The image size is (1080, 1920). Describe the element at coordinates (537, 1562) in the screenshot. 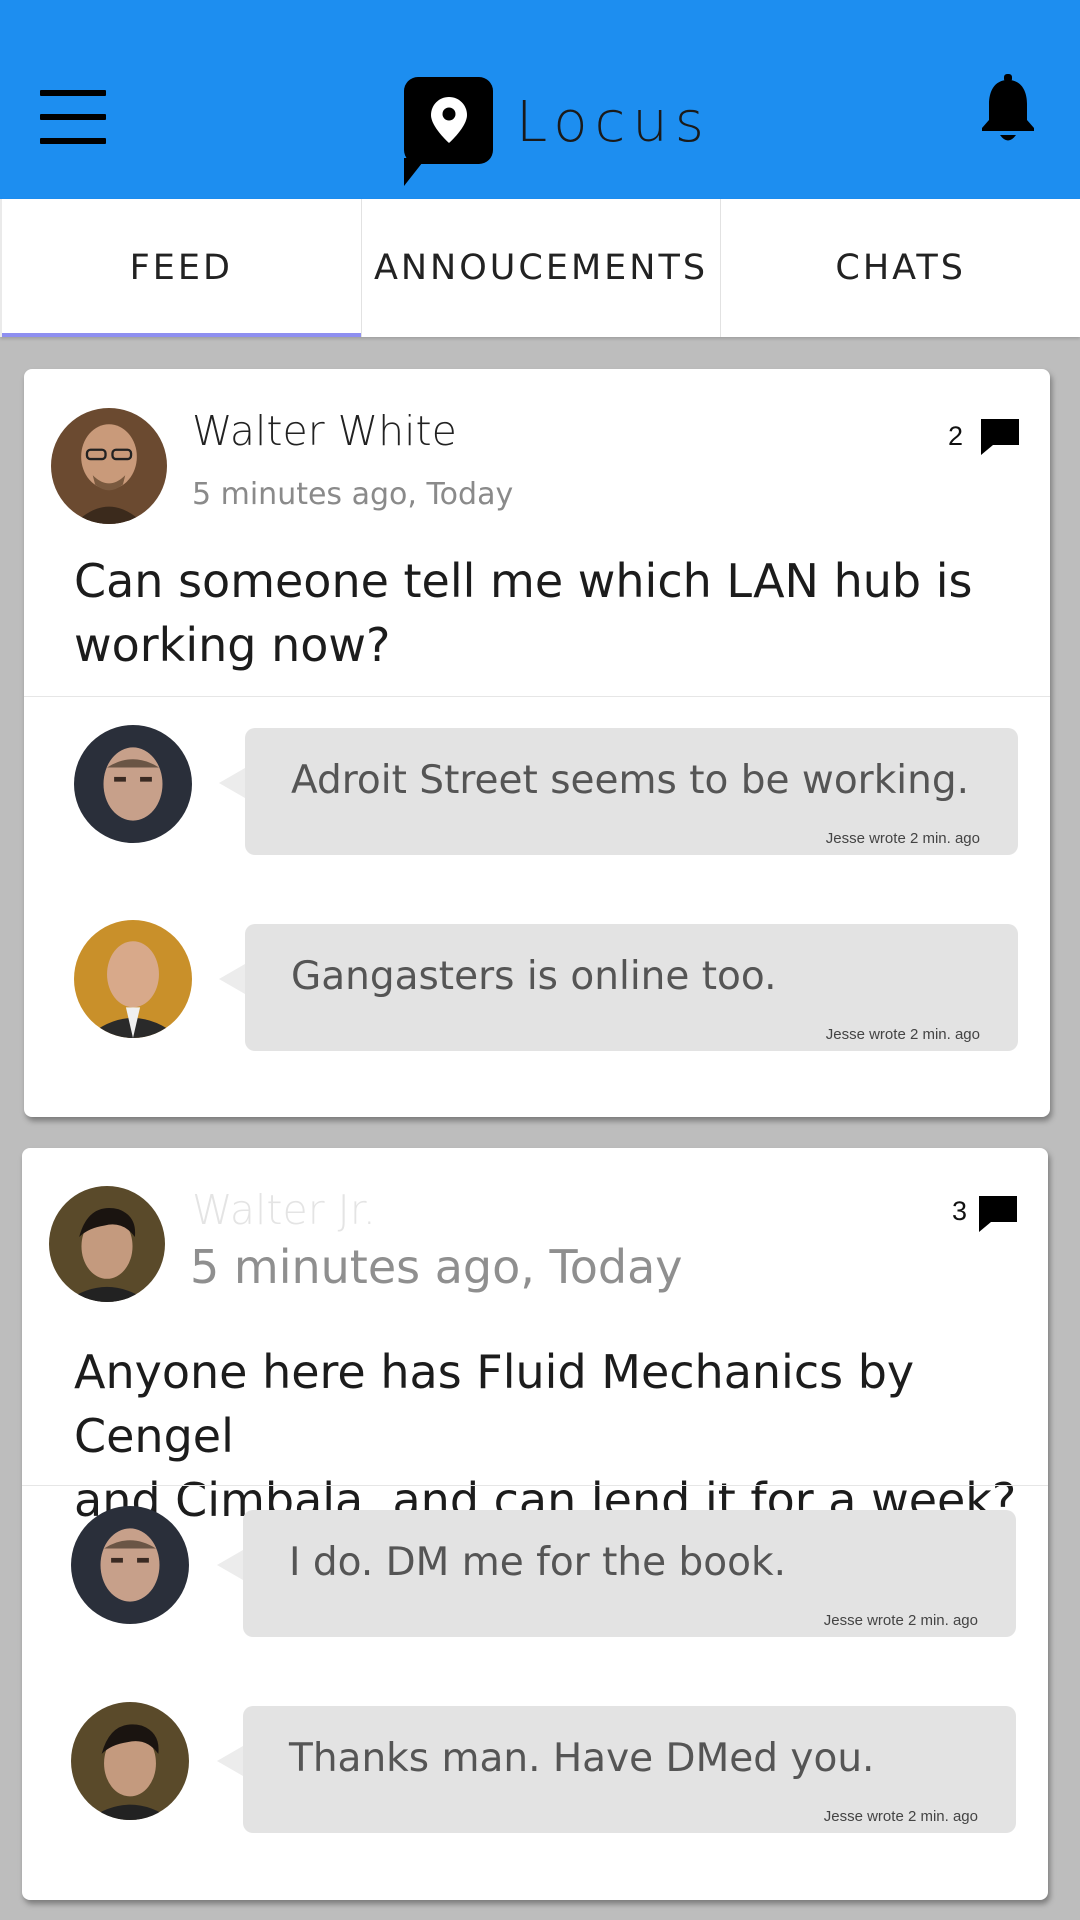

I see `reply-text: I do. DM me for the book.` at that location.